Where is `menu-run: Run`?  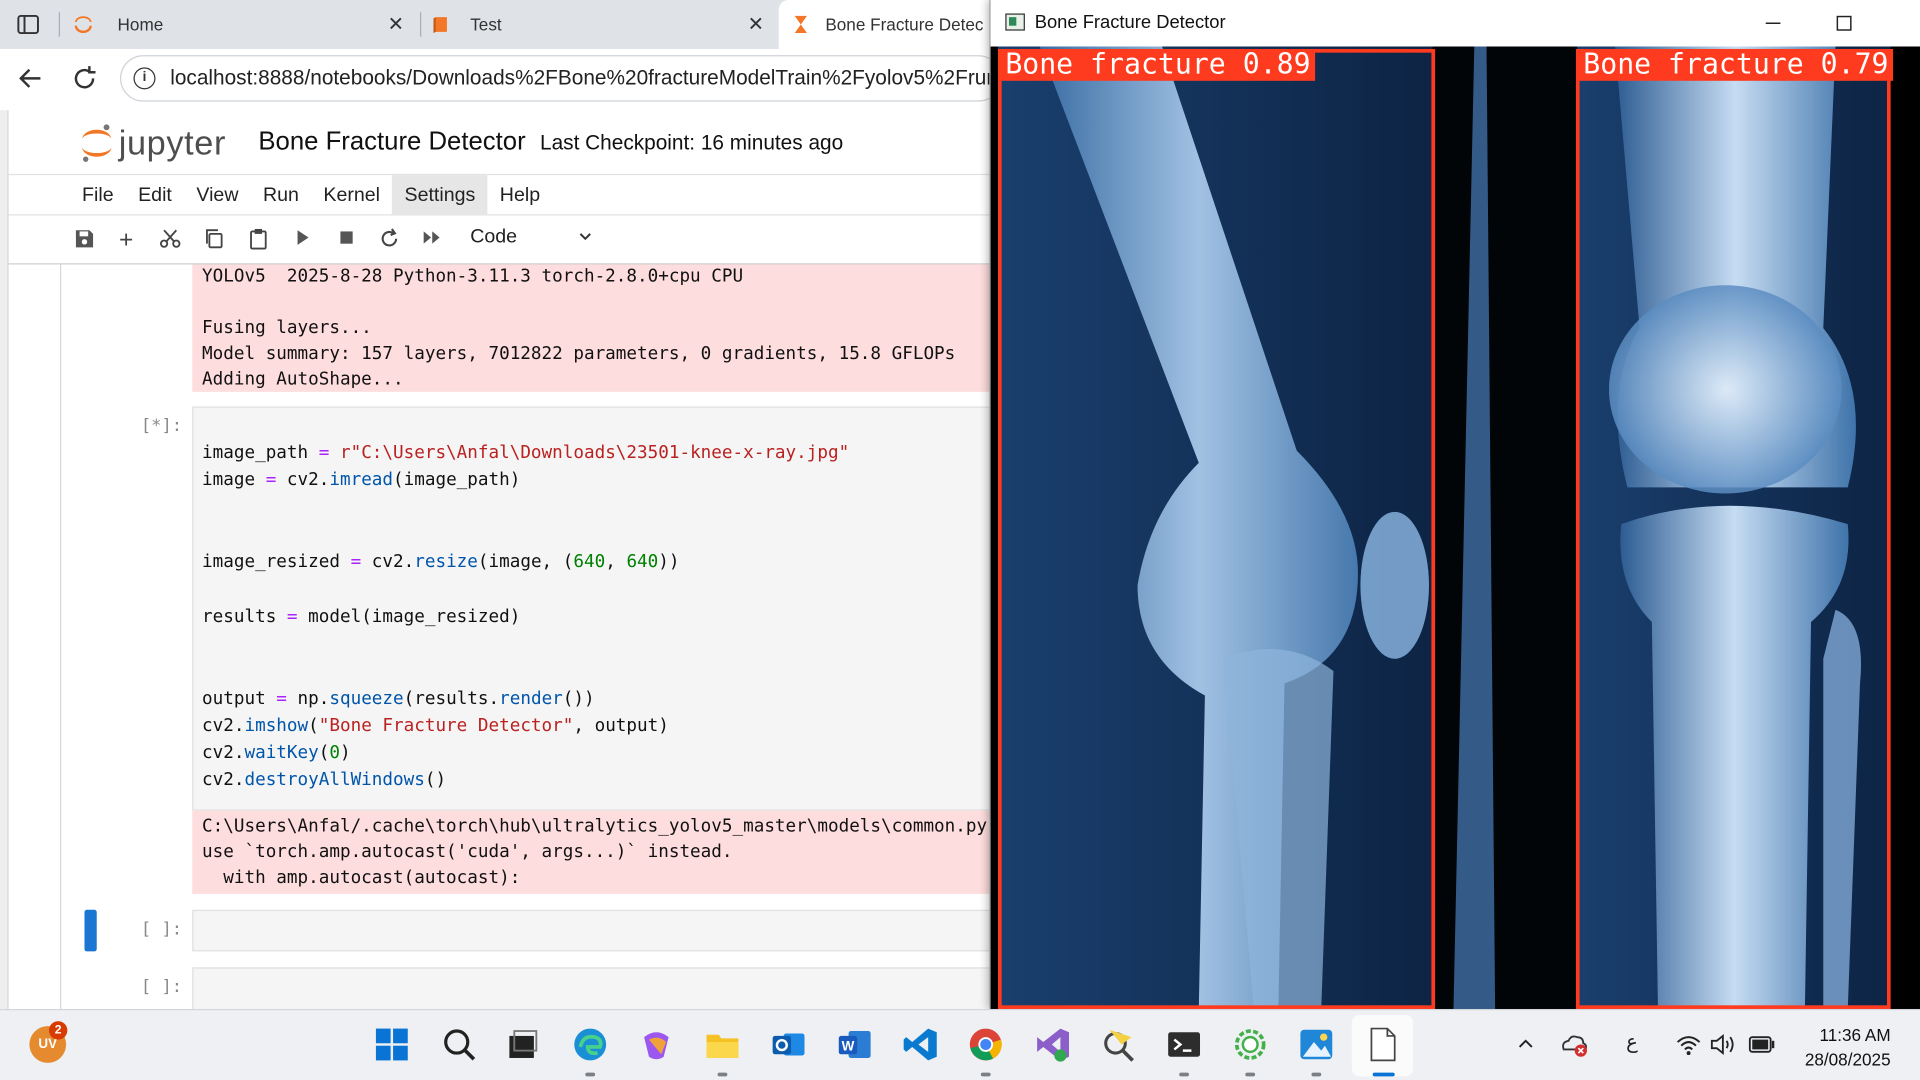
menu-run: Run is located at coordinates (281, 194).